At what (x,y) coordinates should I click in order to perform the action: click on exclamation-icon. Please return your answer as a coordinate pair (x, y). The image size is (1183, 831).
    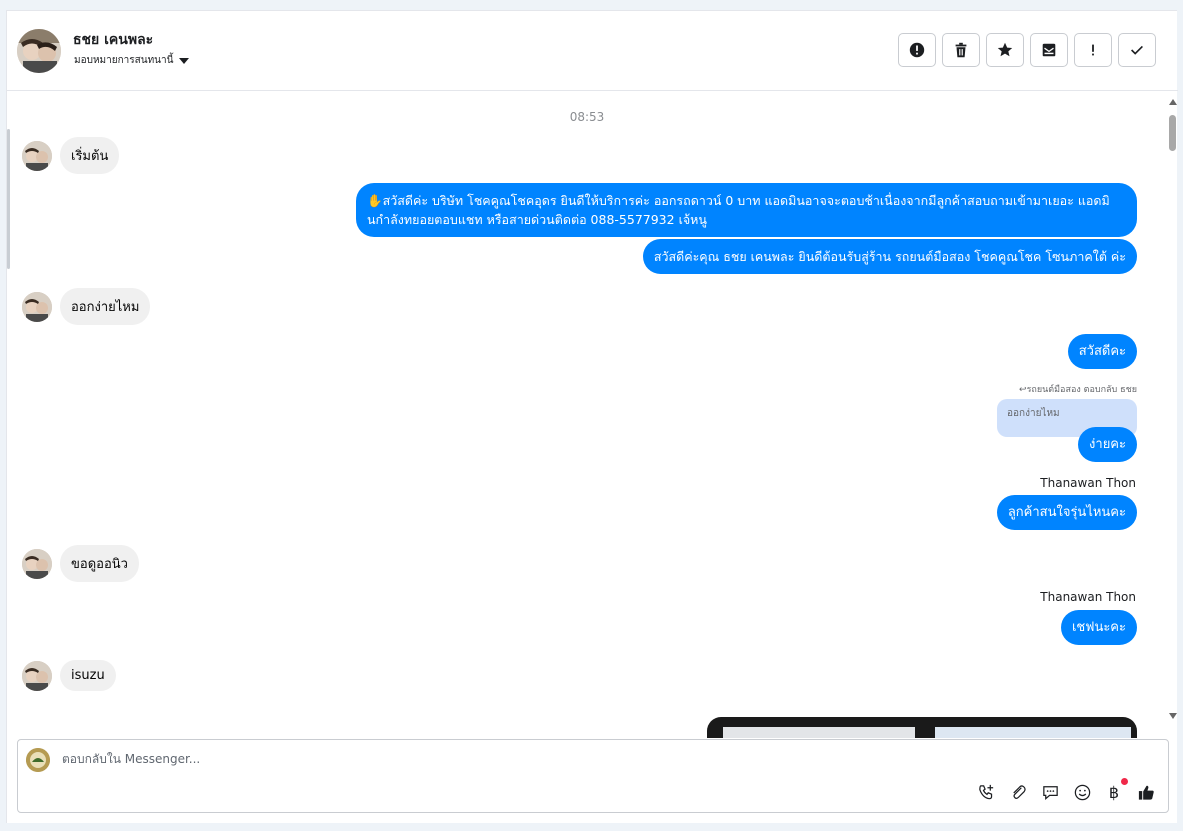
    Looking at the image, I should click on (1093, 50).